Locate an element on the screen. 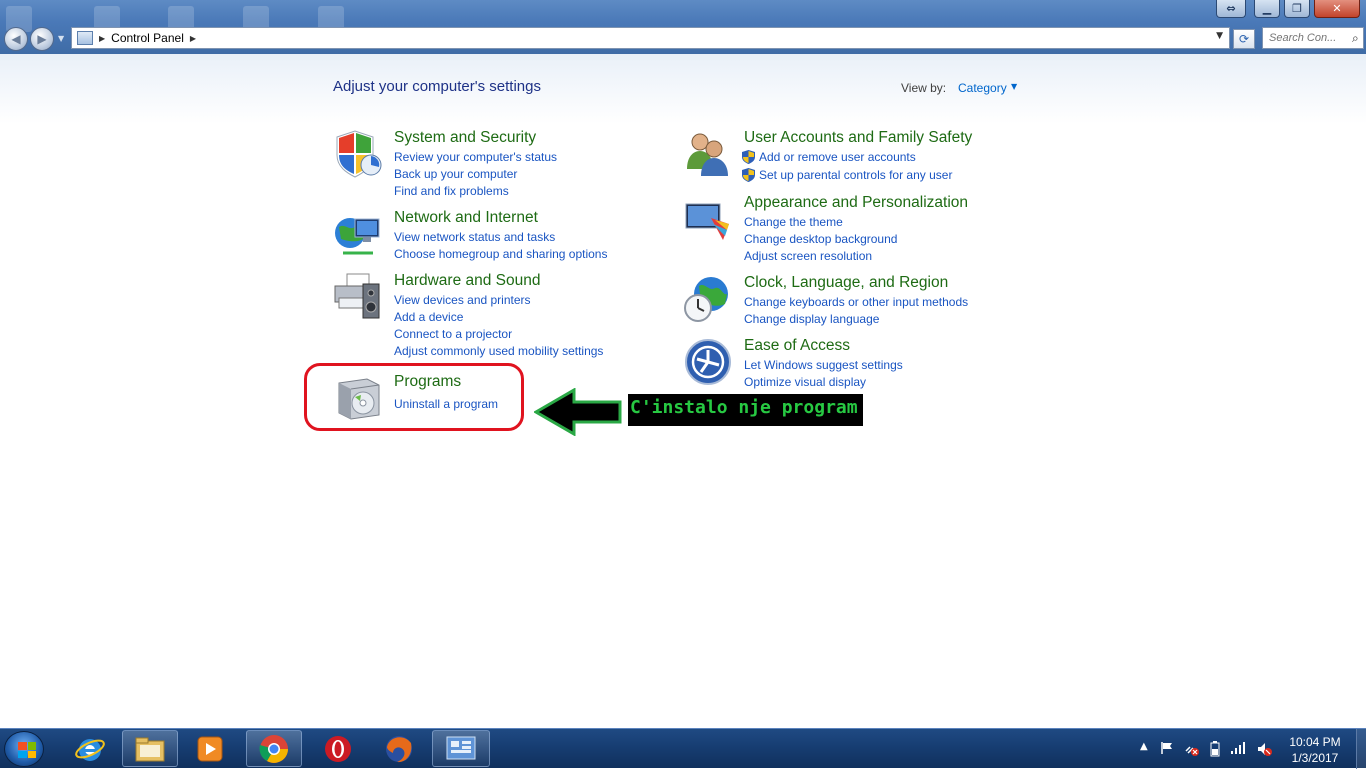 This screenshot has width=1366, height=769. category-title-network-internet: Network and Internet is located at coordinates (466, 218).